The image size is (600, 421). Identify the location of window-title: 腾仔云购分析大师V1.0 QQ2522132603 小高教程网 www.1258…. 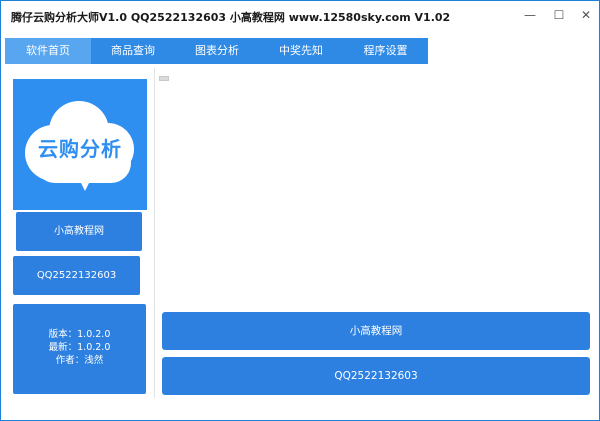
(231, 17).